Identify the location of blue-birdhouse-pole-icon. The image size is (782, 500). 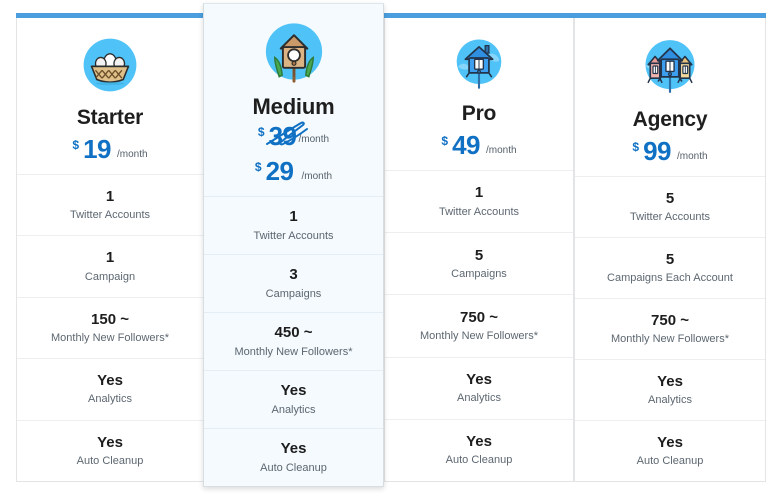
(479, 64).